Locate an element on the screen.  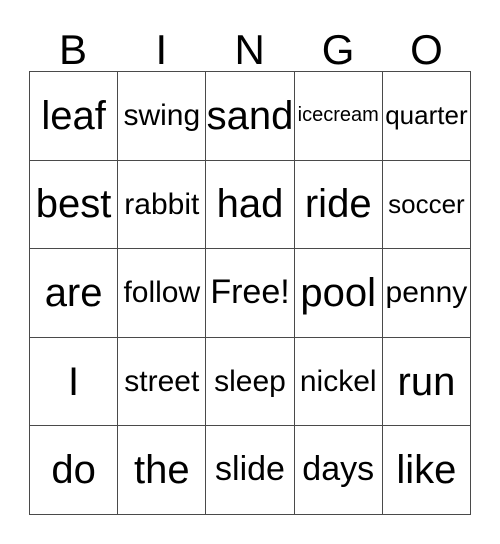
bingo-cell-label: best is located at coordinates (73, 204).